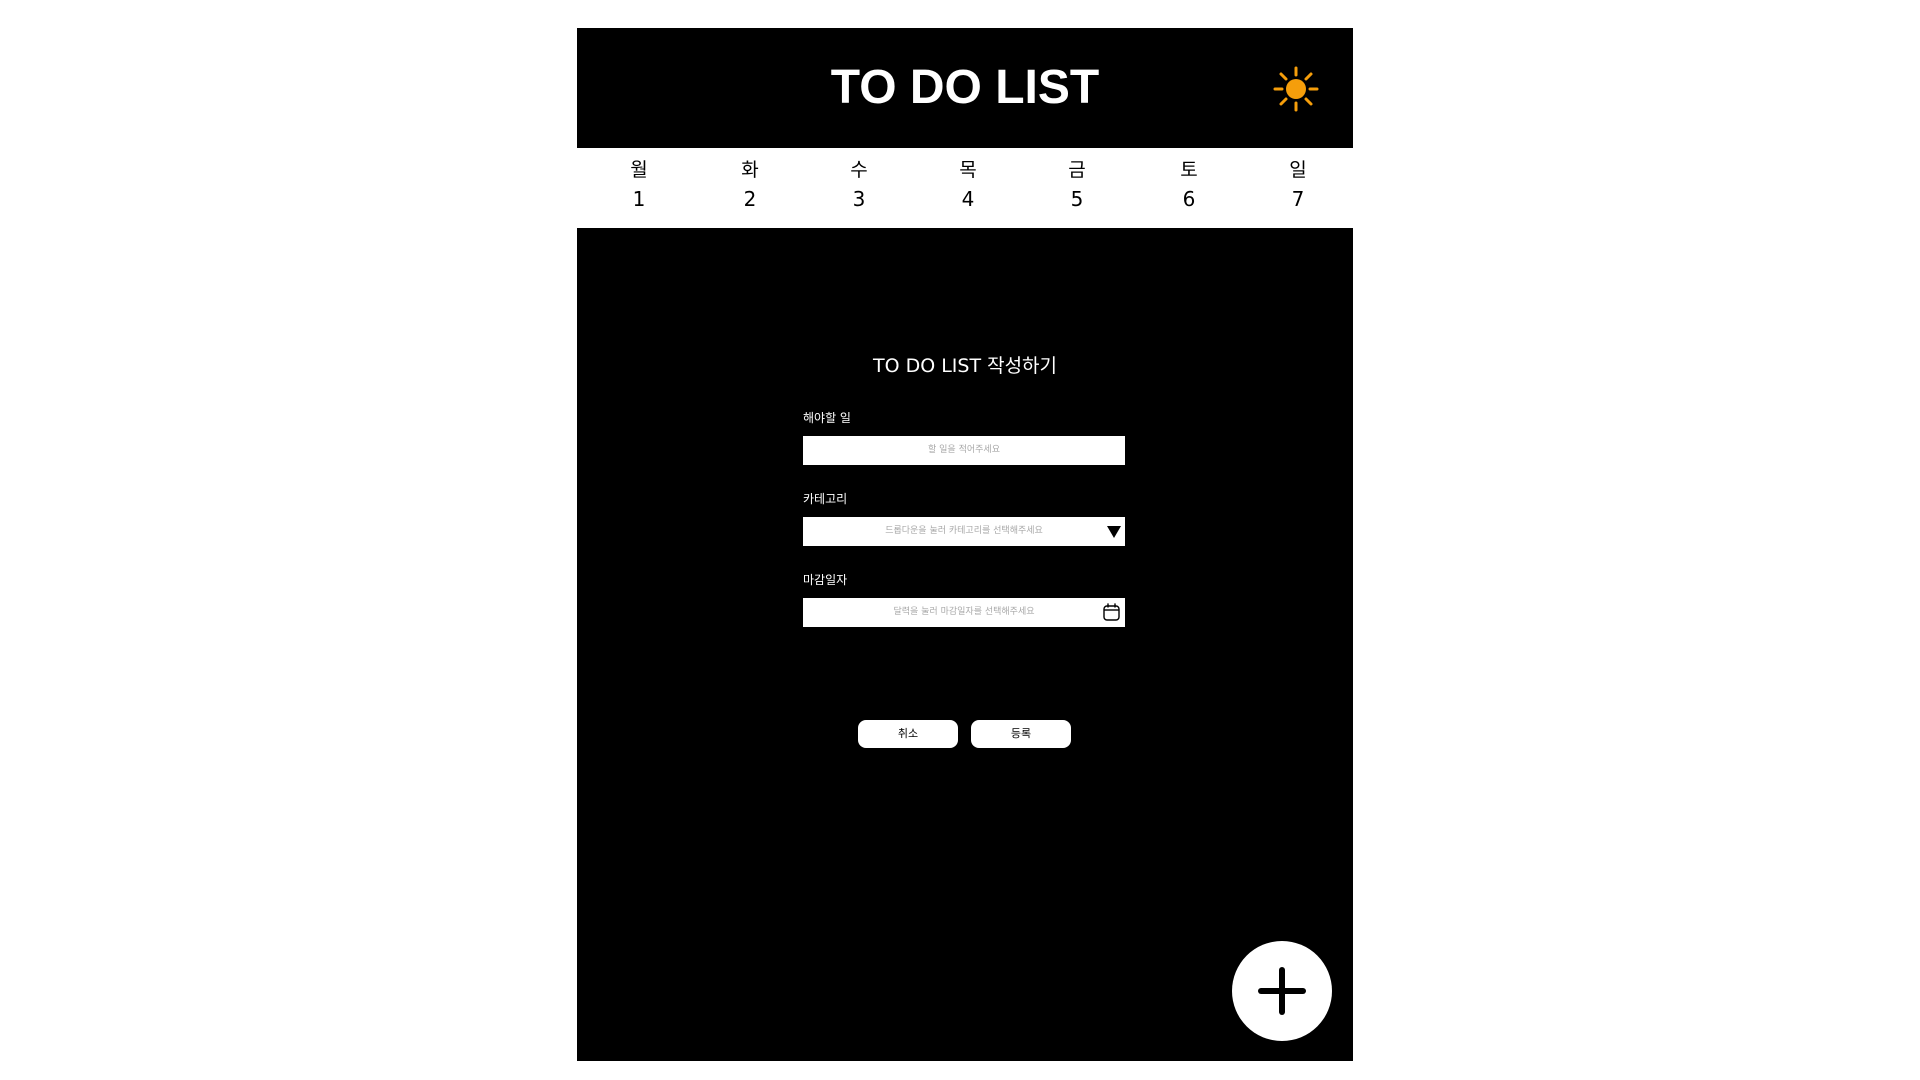 The height and width of the screenshot is (1080, 1920). I want to click on day-of-week-label: 금, so click(1077, 170).